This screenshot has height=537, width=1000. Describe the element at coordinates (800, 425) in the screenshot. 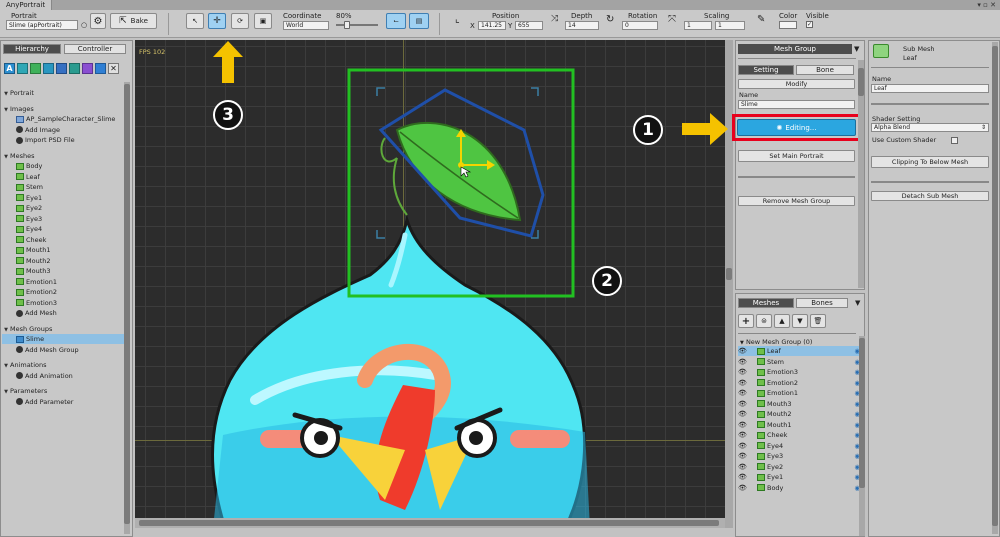

I see `mesh-layer-row: 👁 Mouth1 ◉` at that location.